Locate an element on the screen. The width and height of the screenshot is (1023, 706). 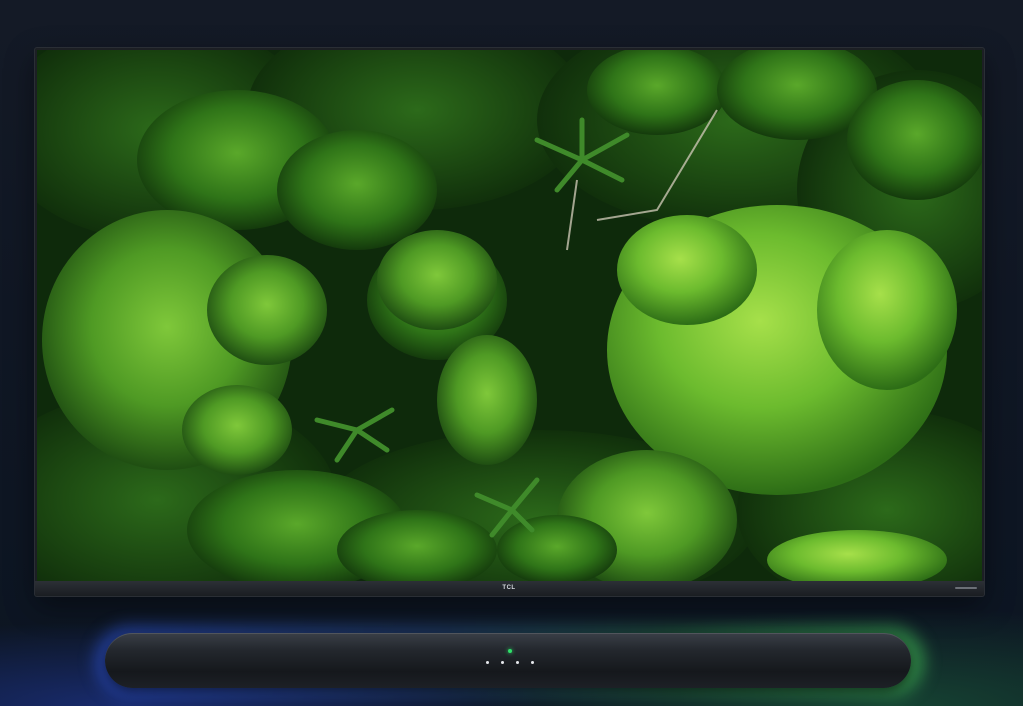
tv-bottom-bezel: TCL is located at coordinates (509, 588).